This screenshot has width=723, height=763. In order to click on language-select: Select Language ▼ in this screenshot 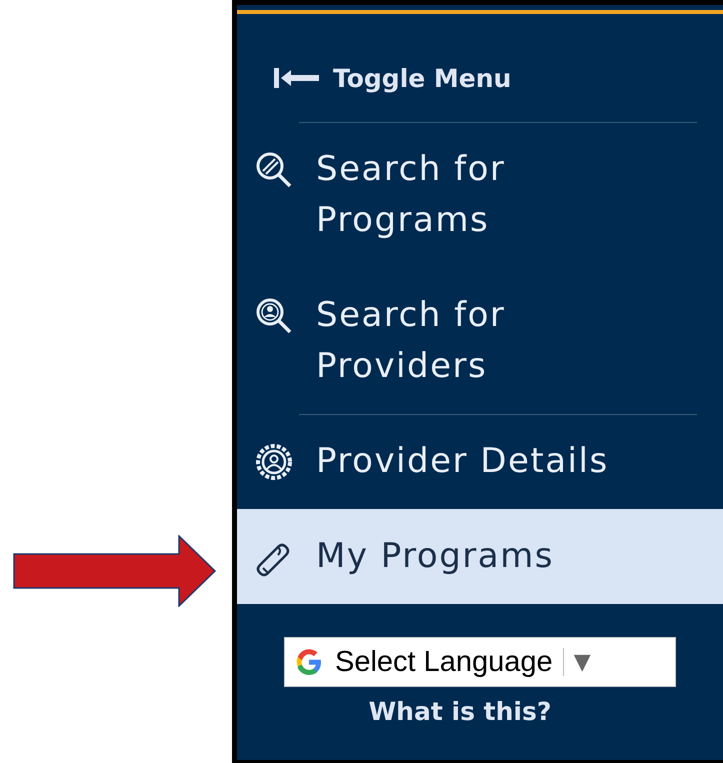, I will do `click(480, 662)`.